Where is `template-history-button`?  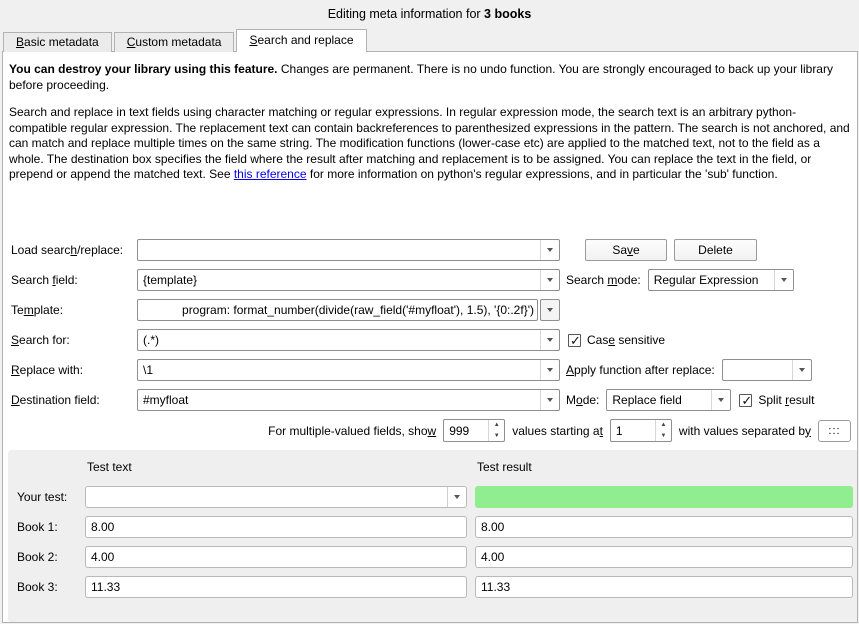
template-history-button is located at coordinates (550, 310).